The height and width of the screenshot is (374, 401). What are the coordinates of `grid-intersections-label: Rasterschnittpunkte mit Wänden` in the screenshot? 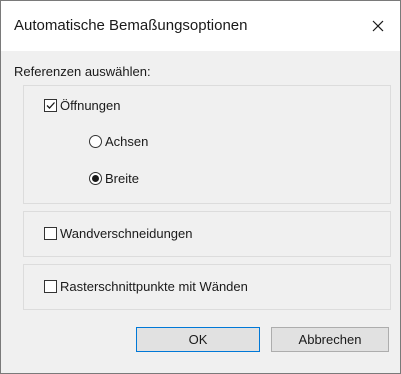 It's located at (154, 286).